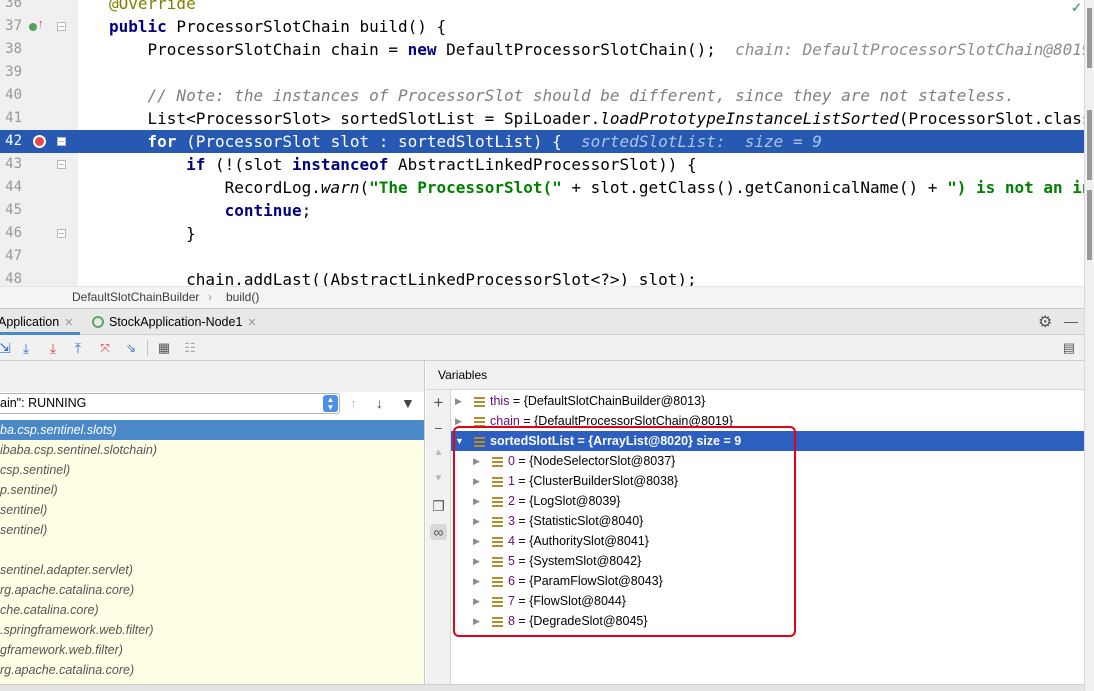 The height and width of the screenshot is (691, 1094). Describe the element at coordinates (41, 24) in the screenshot. I see `implements-arrow-icon: ↑` at that location.